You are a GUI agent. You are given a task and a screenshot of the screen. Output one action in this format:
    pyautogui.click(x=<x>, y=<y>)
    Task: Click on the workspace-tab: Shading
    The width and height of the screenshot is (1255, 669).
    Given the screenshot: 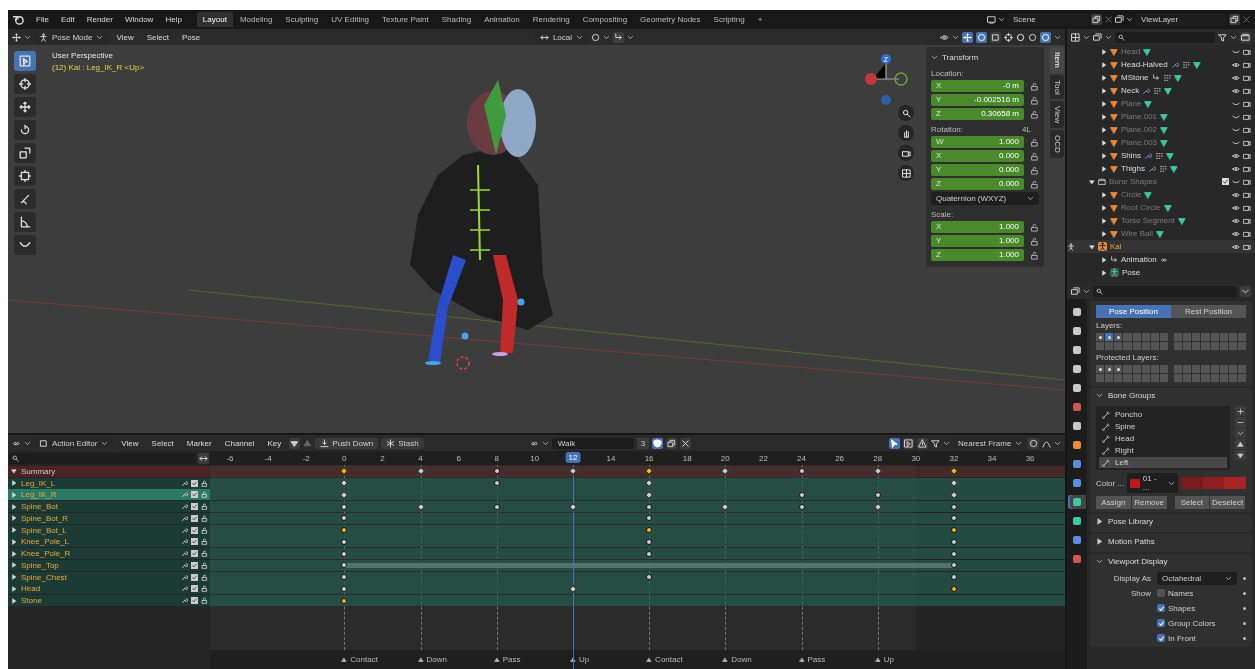 What is the action you would take?
    pyautogui.click(x=456, y=19)
    